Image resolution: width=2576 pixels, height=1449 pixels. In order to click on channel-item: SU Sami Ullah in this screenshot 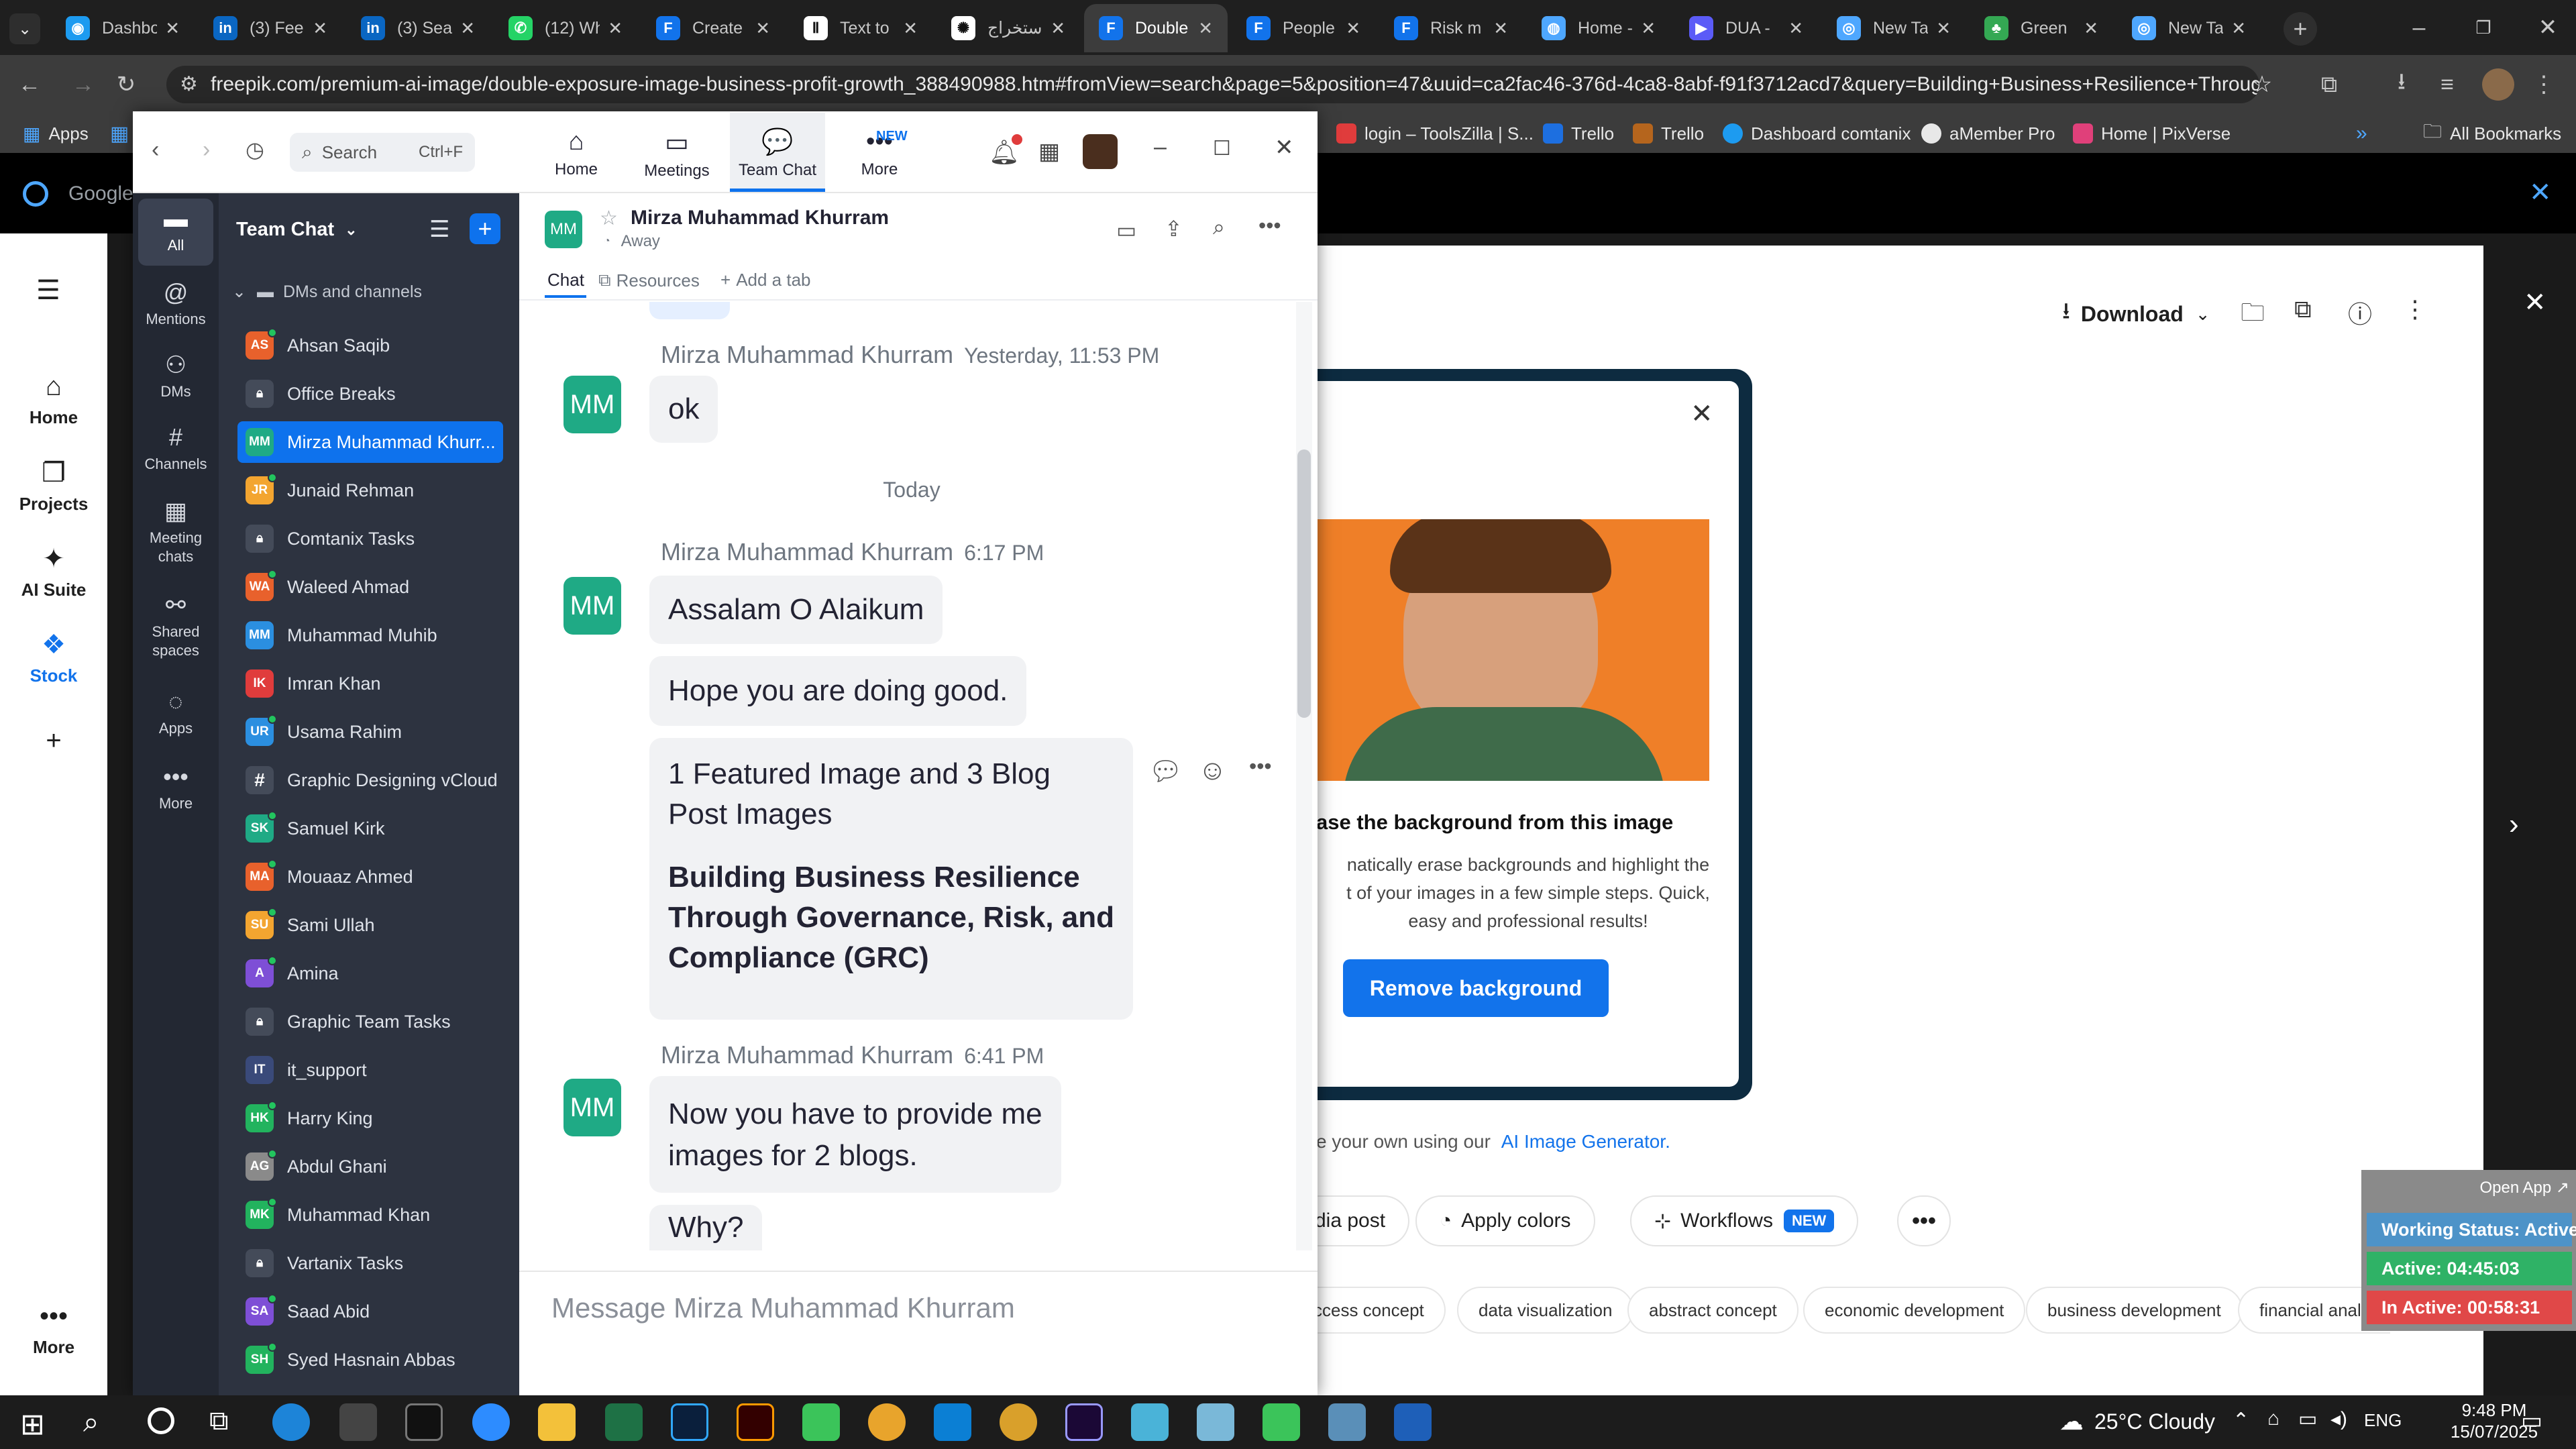, I will do `click(370, 925)`.